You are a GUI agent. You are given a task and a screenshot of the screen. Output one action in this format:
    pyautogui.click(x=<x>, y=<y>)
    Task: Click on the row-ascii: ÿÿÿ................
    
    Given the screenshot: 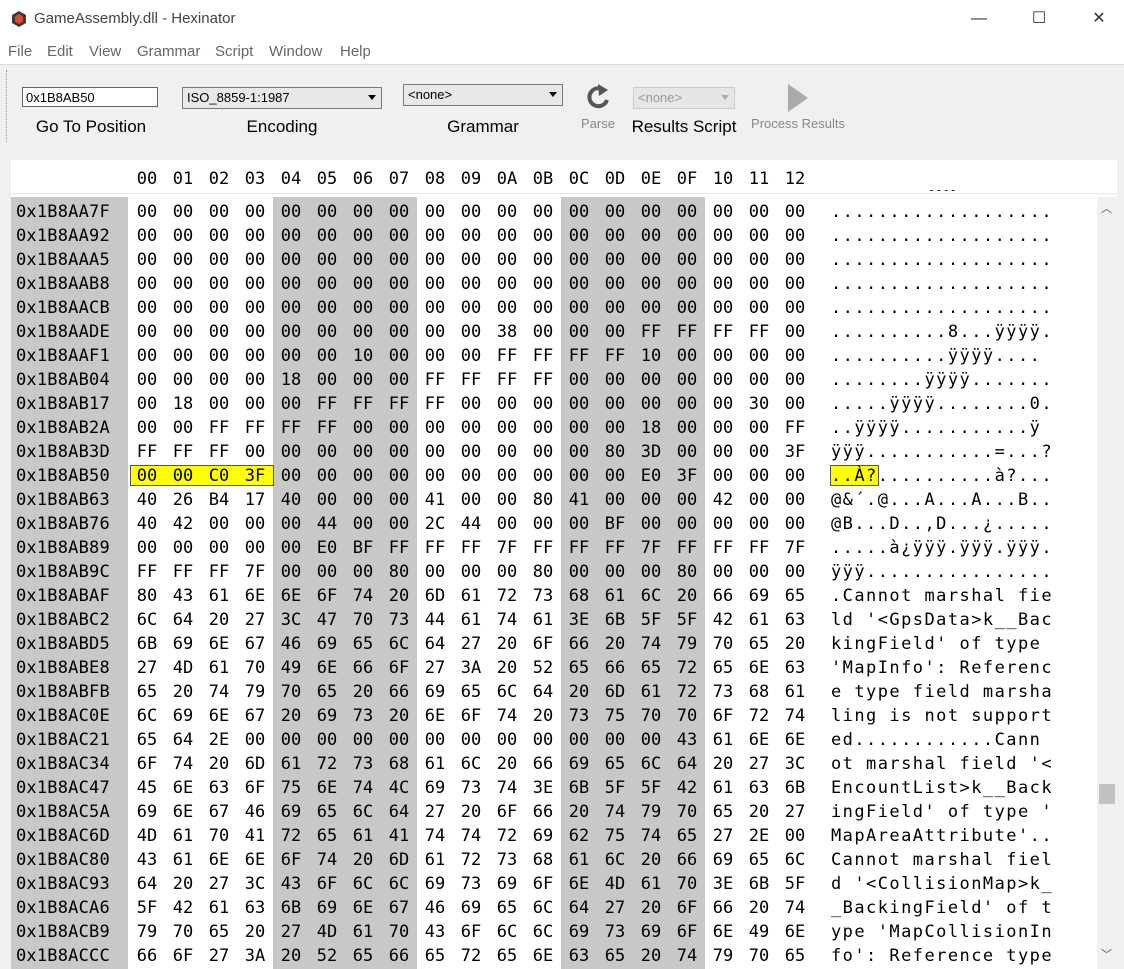 What is the action you would take?
    pyautogui.click(x=942, y=572)
    